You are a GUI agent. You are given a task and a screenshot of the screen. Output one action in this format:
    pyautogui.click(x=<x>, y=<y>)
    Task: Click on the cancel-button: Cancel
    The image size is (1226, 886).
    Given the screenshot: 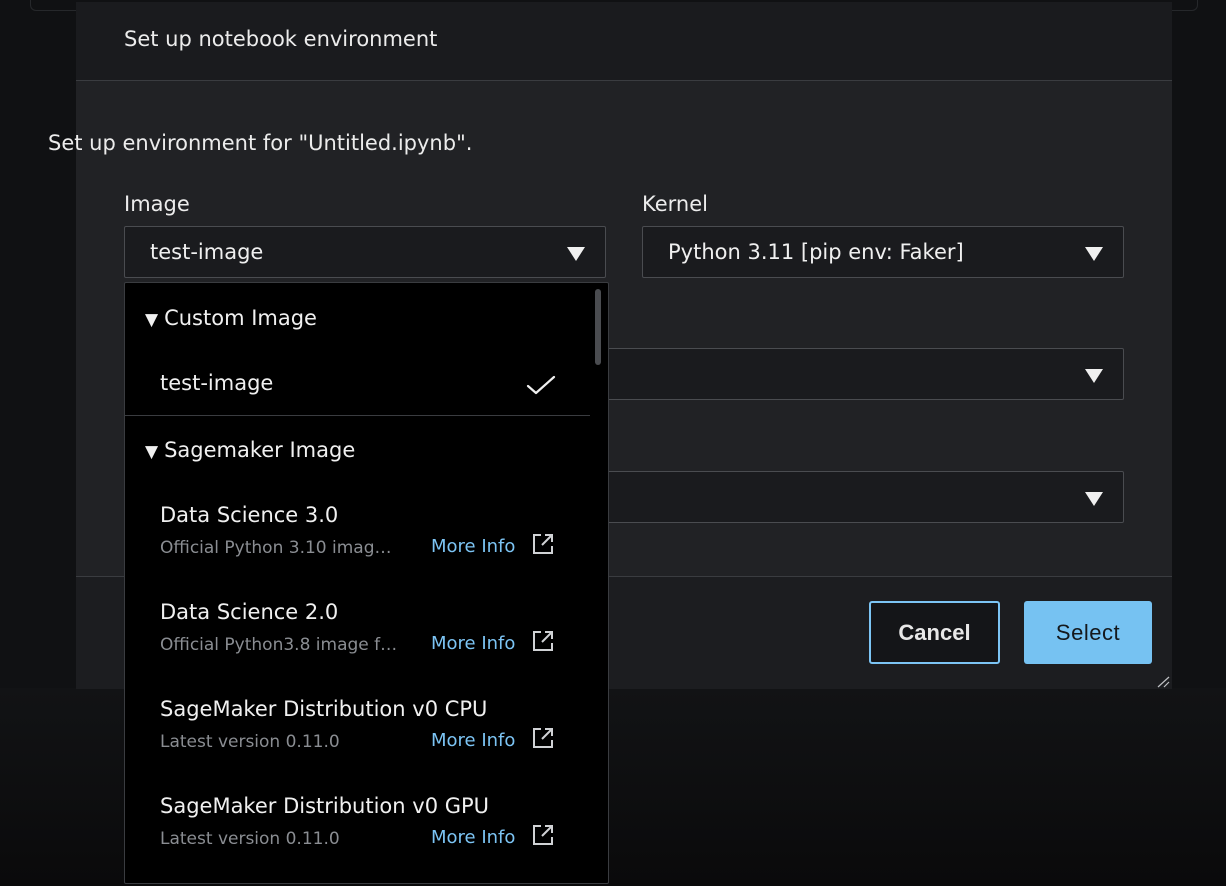 What is the action you would take?
    pyautogui.click(x=934, y=632)
    